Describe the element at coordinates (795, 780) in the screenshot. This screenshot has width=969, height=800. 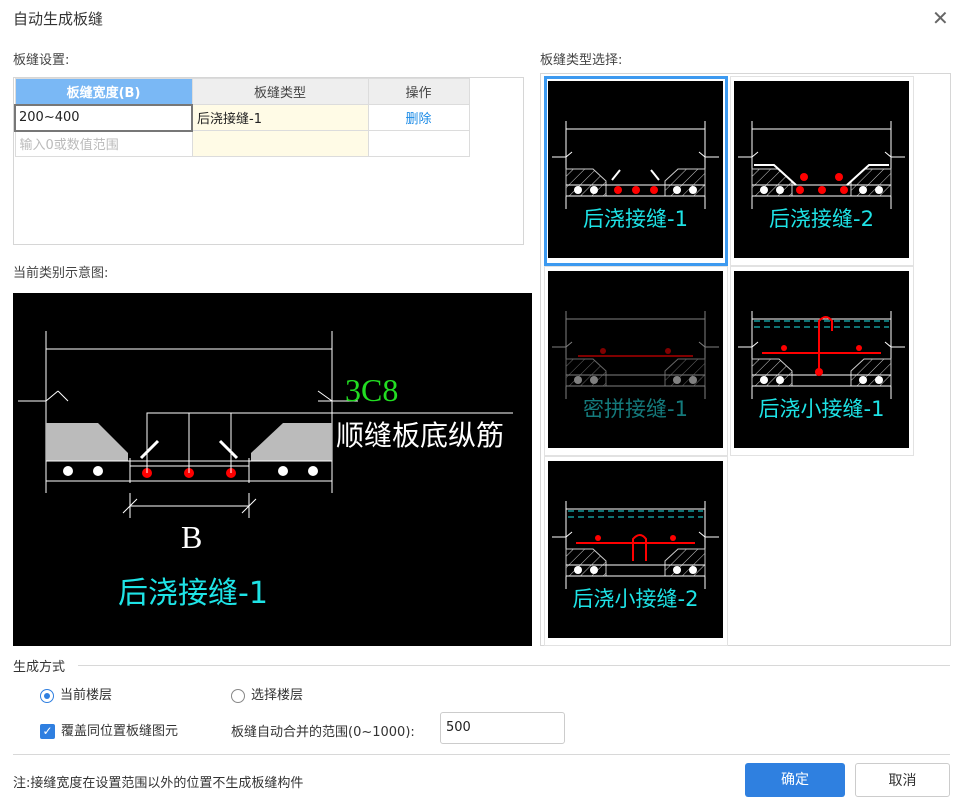
I see `ok-button: 确定` at that location.